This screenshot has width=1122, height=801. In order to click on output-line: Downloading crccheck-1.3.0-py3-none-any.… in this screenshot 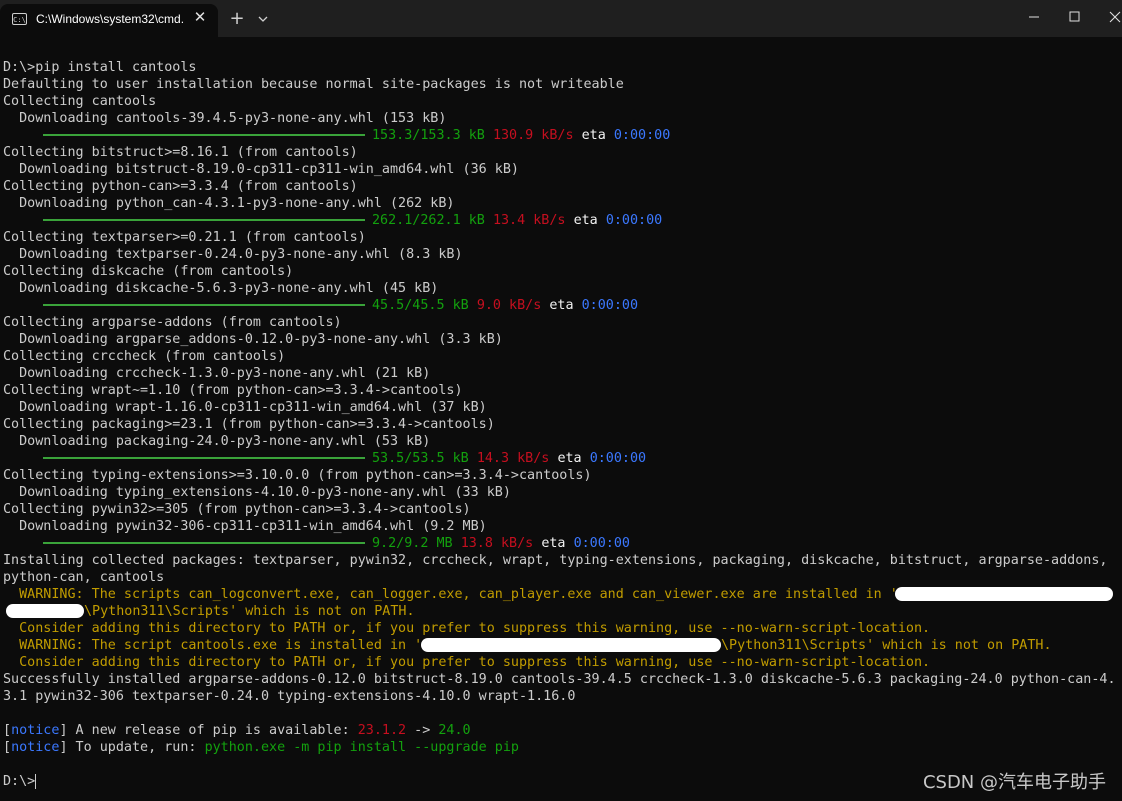, I will do `click(217, 373)`.